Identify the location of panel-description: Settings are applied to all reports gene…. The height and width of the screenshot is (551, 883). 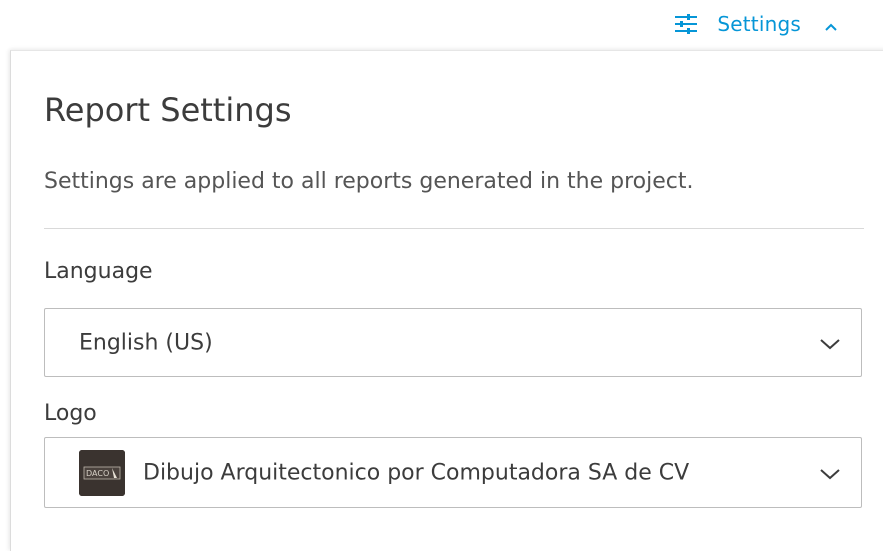
(369, 181).